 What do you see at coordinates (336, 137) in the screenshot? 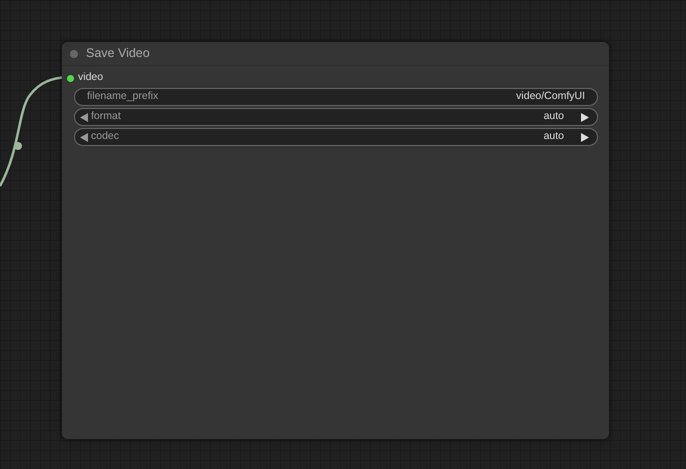
I see `combo-widget: codec auto` at bounding box center [336, 137].